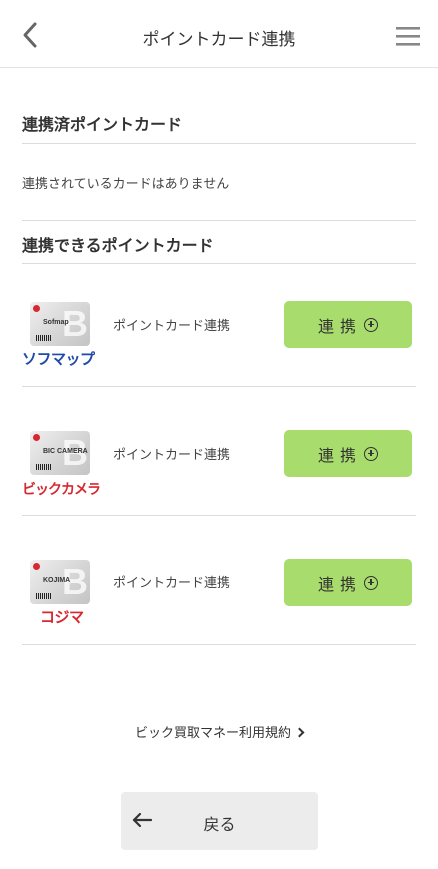 The height and width of the screenshot is (869, 438). What do you see at coordinates (126, 184) in the screenshot?
I see `empty-linked-message: 連携されているカードはありません` at bounding box center [126, 184].